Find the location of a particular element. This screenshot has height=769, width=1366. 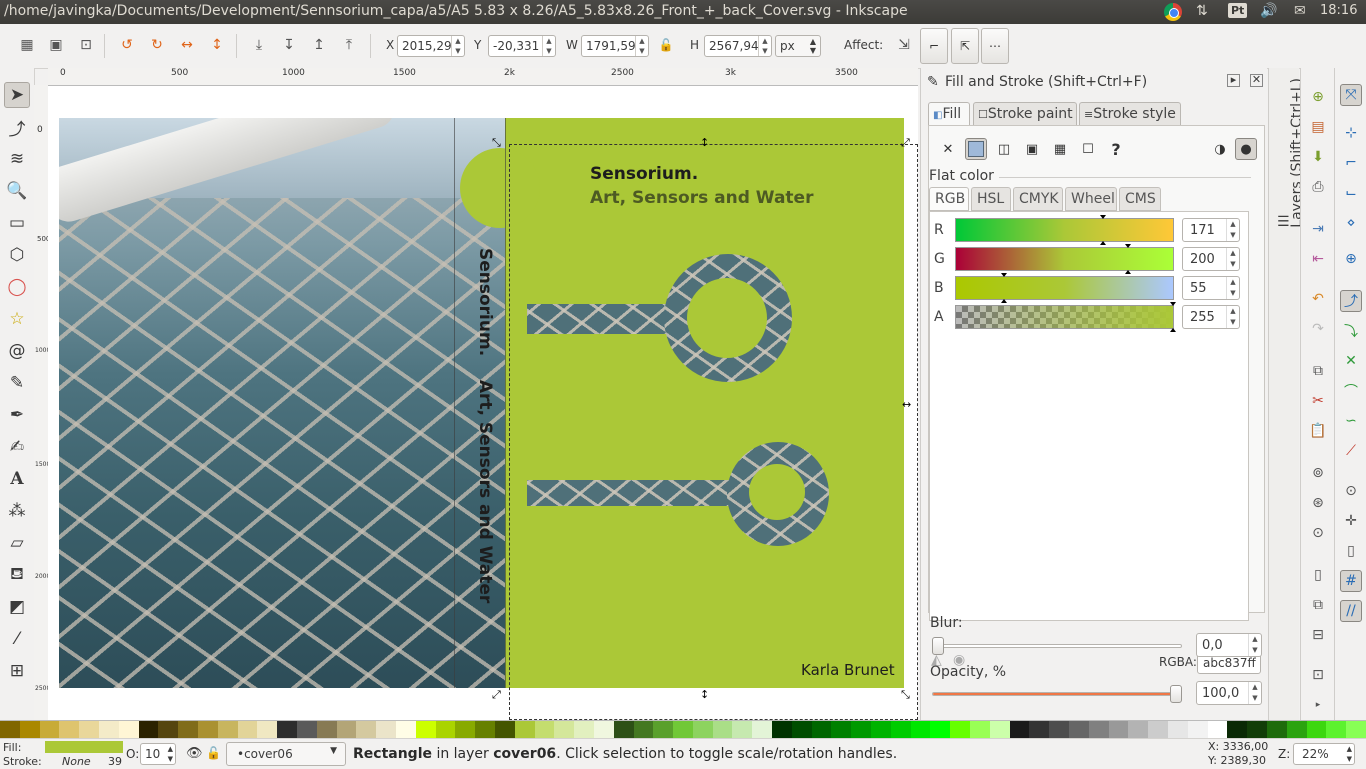

deselect-icon: ⊡ is located at coordinates (86, 45).